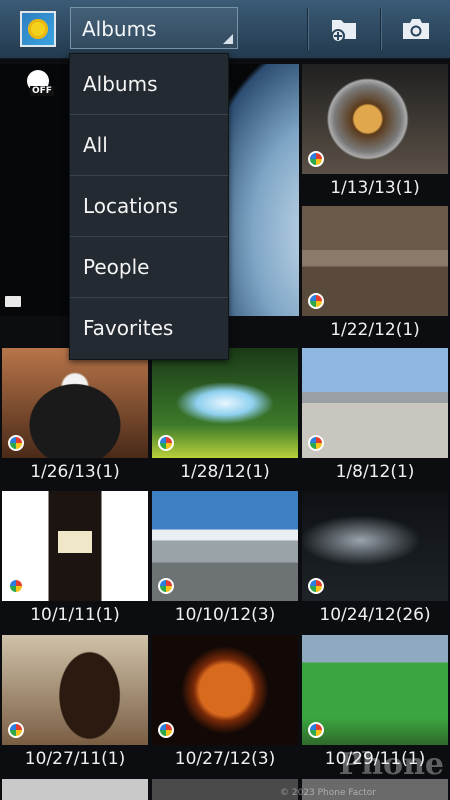  I want to click on new-album-button, so click(345, 29).